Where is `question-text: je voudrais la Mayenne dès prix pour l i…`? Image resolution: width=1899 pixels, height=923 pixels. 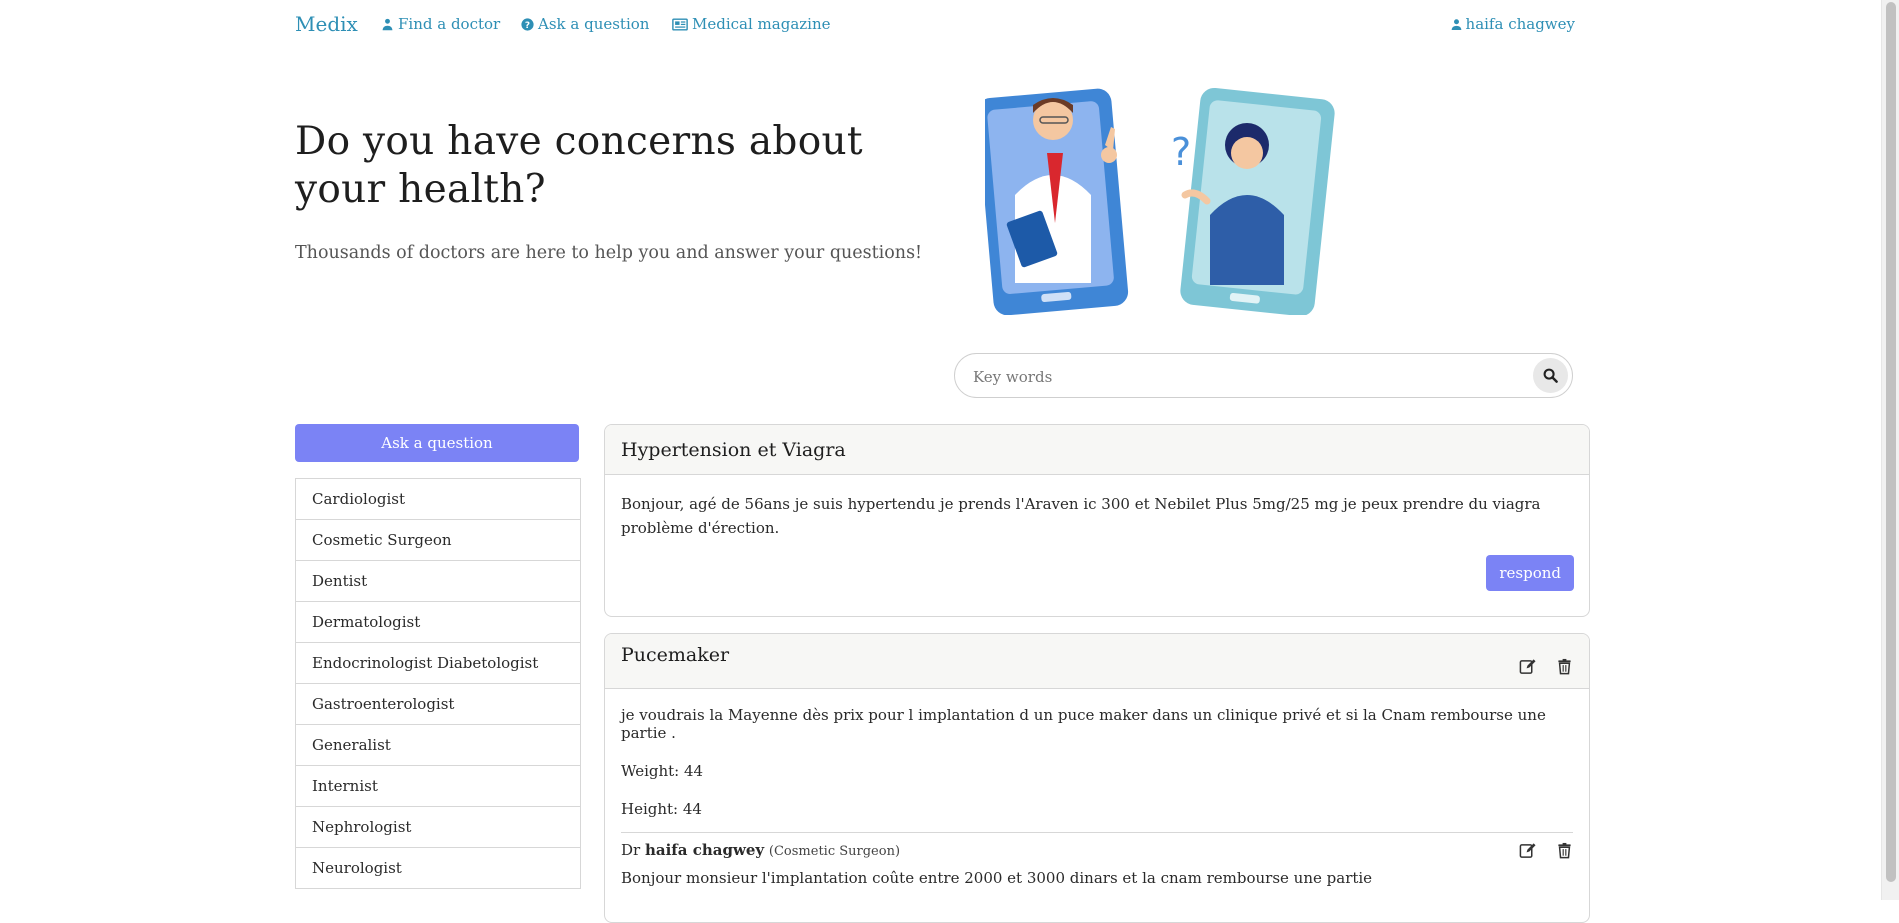
question-text: je voudrais la Mayenne dès prix pour l i… is located at coordinates (1083, 724).